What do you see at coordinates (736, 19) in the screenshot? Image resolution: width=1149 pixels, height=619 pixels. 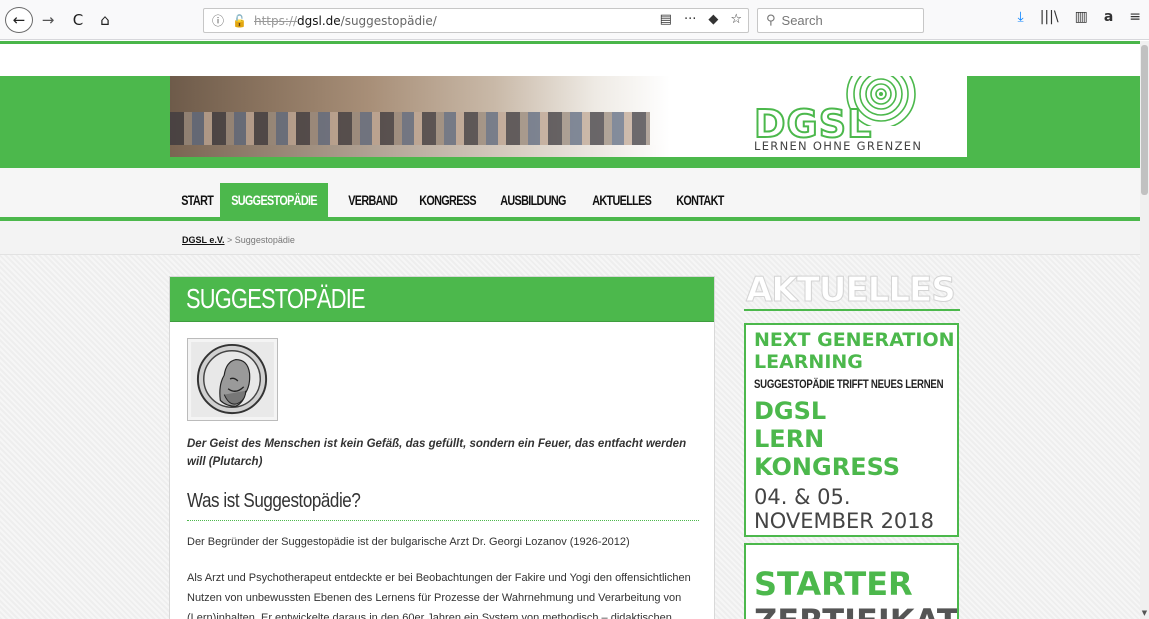 I see `bookmark-star-icon: ☆` at bounding box center [736, 19].